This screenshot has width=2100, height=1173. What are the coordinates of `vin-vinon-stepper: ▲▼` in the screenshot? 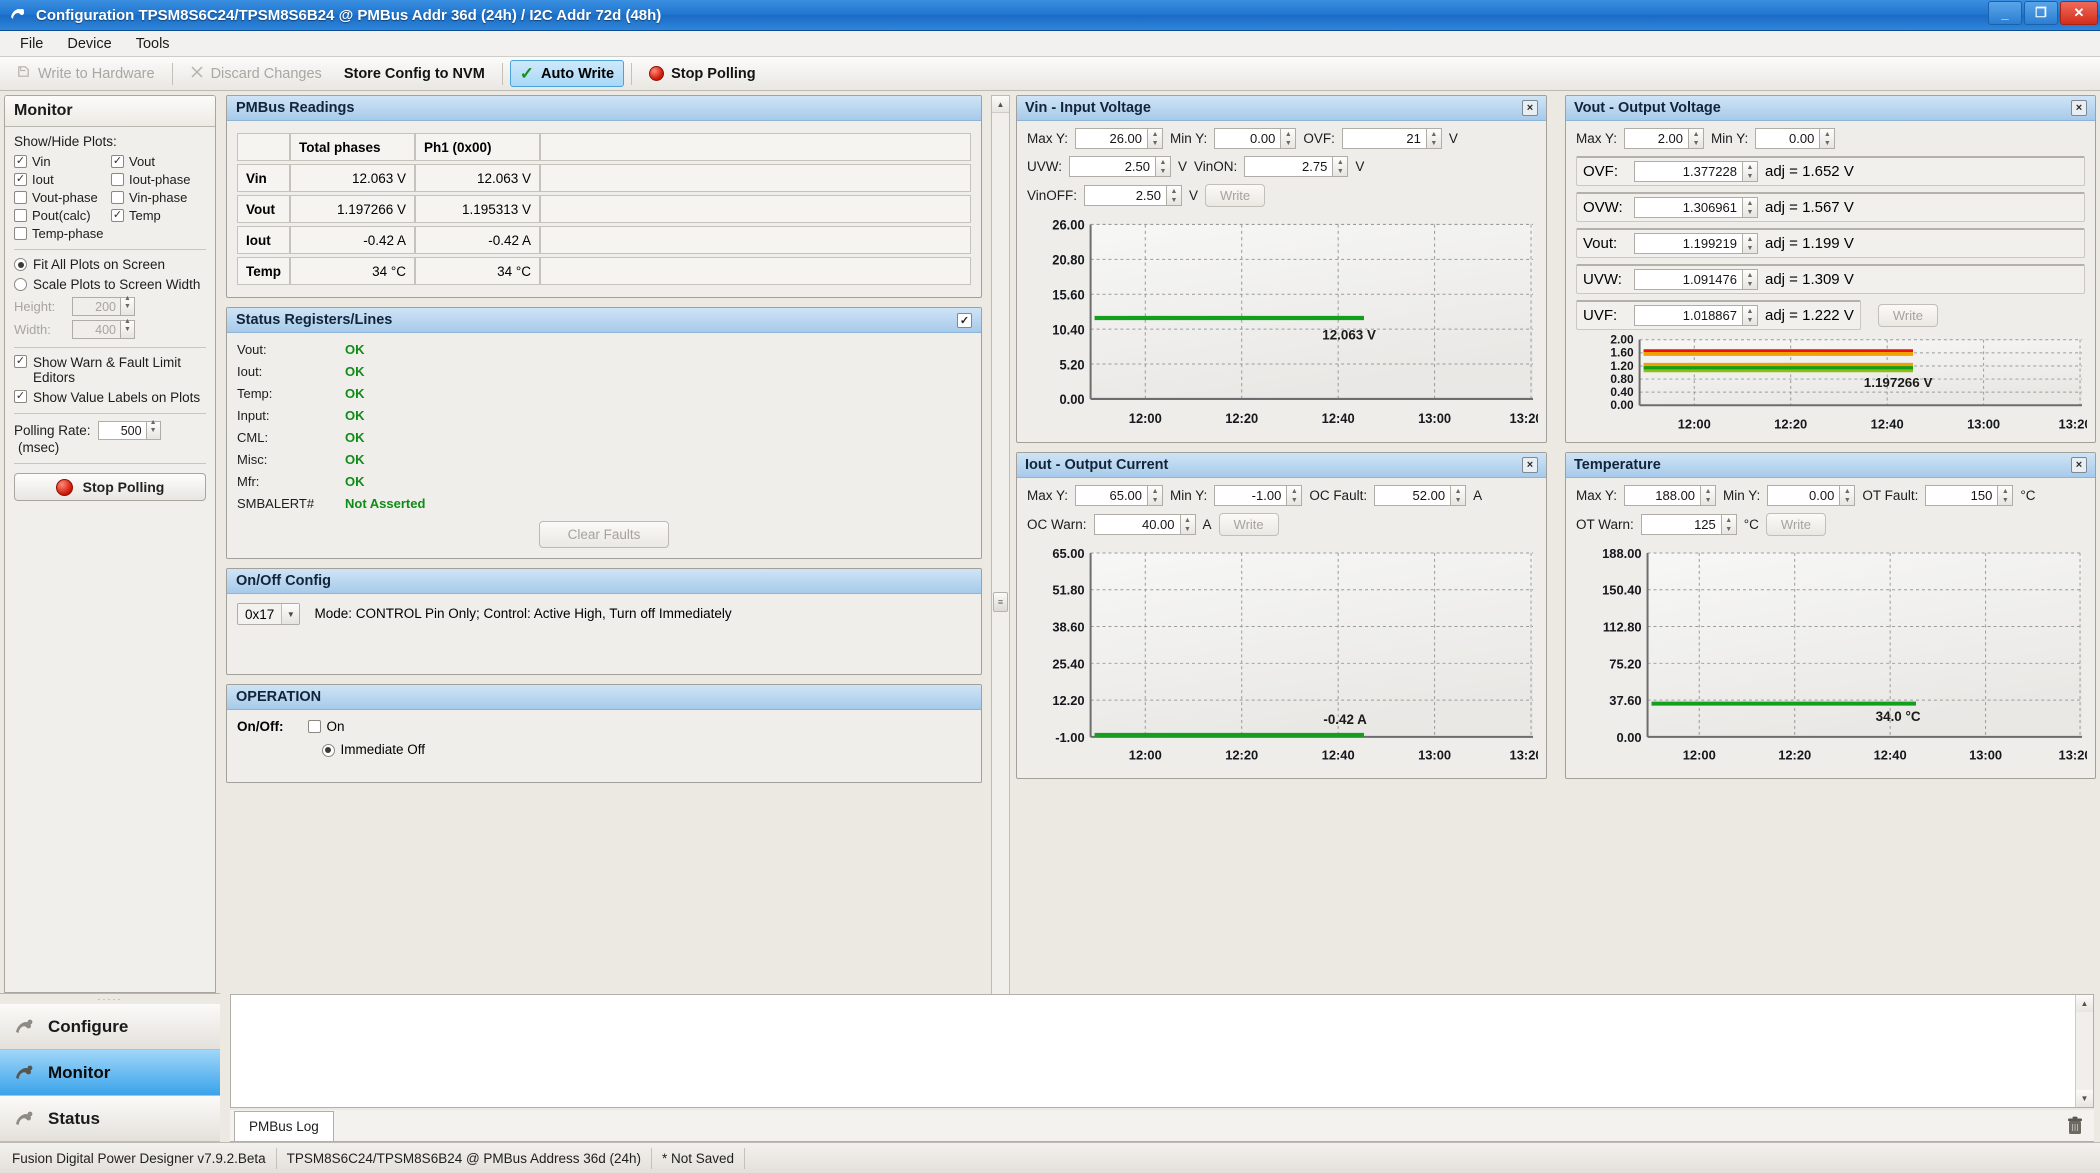 It's located at (1296, 166).